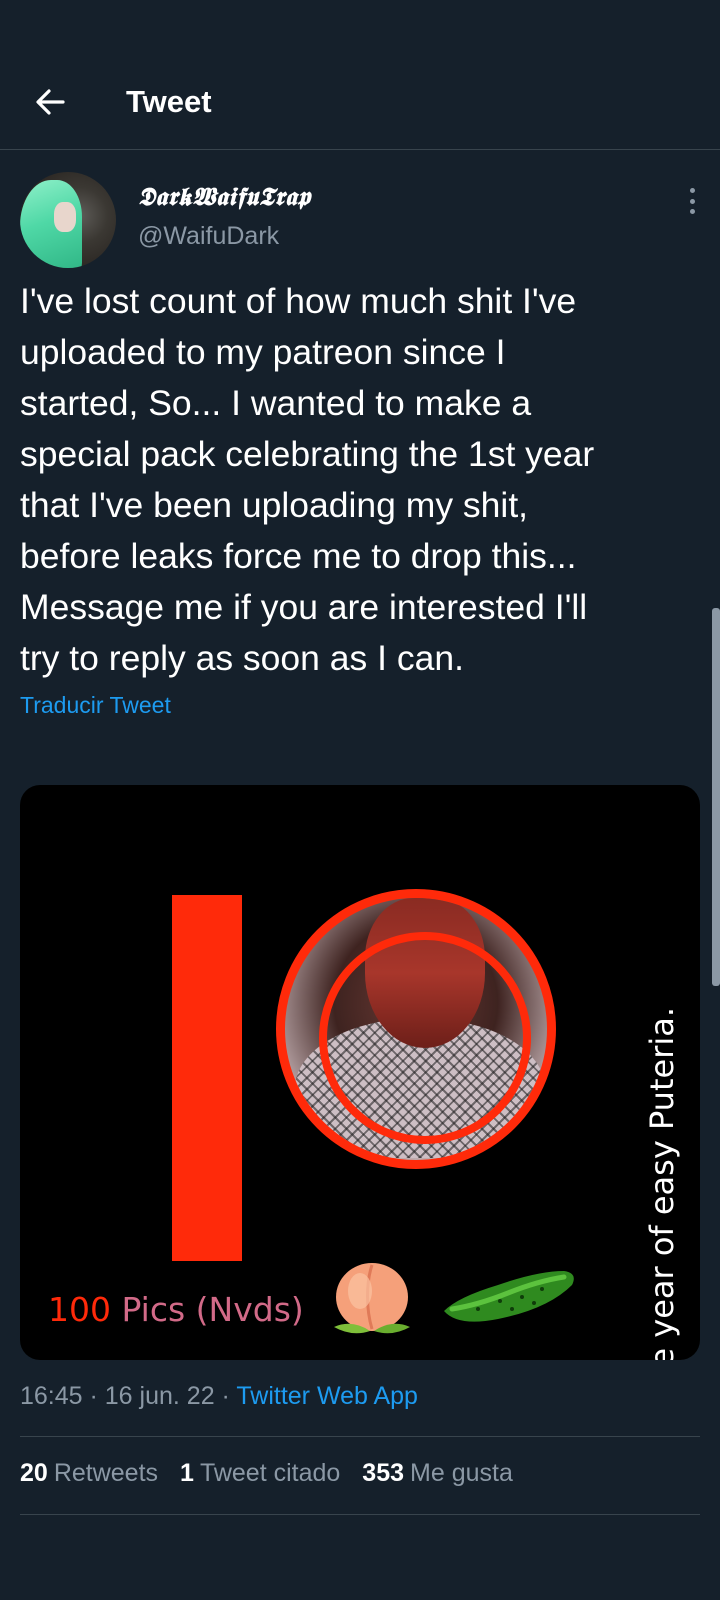 This screenshot has height=1600, width=720. I want to click on patreon-logo-circle, so click(416, 1029).